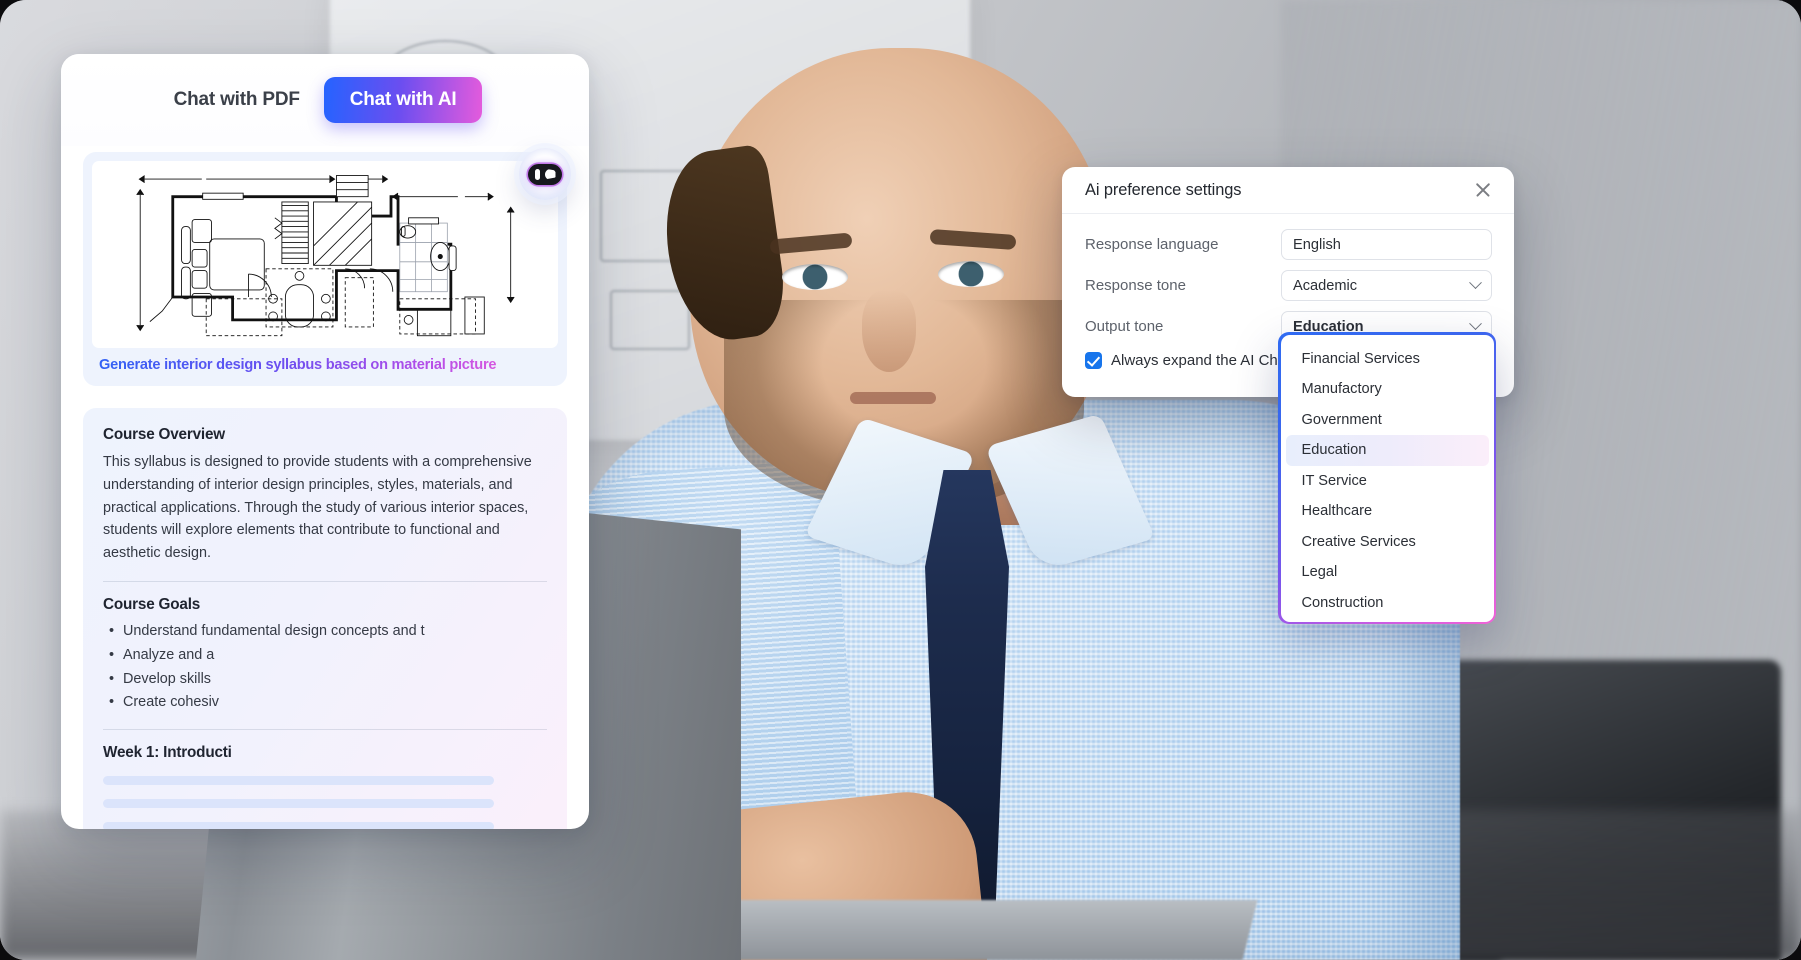  I want to click on dialog-header: Ai preference settings, so click(1288, 190).